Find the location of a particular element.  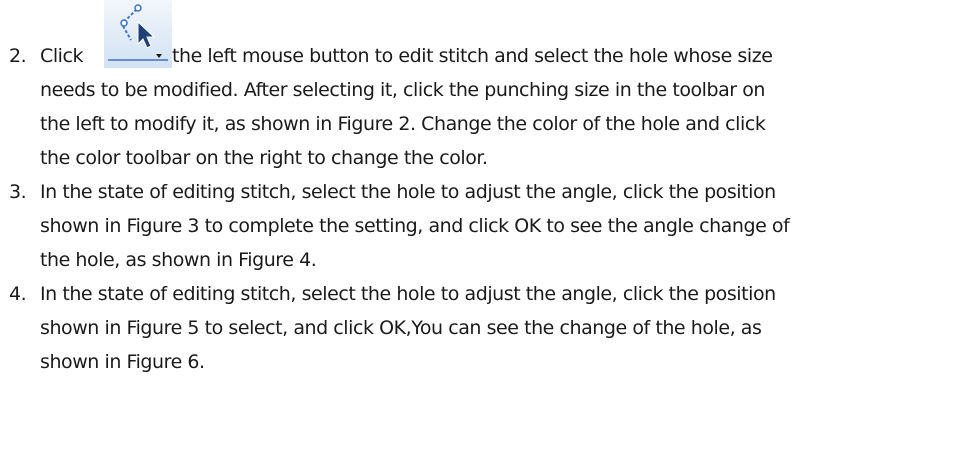

list-item-text: the hole, as shown in Figure 4. is located at coordinates (178, 260).